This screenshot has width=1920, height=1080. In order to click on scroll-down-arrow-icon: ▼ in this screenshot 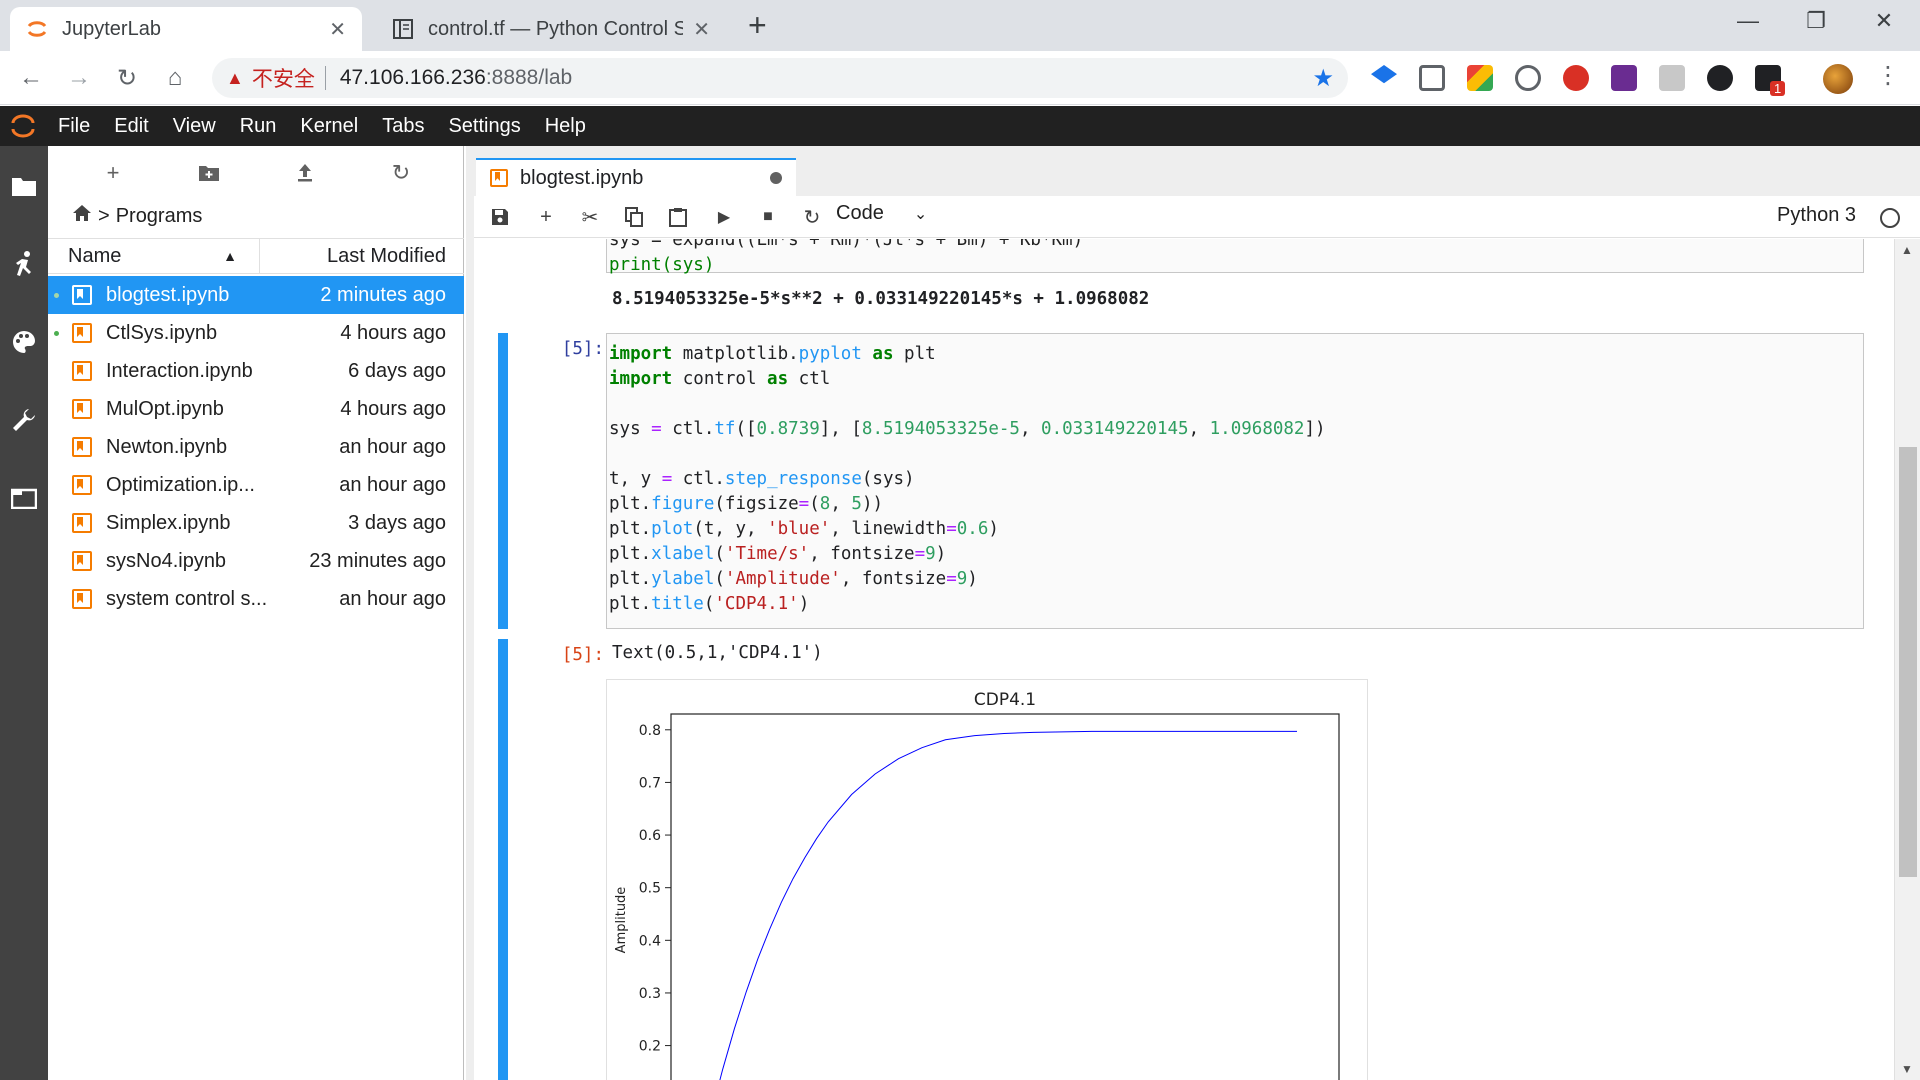, I will do `click(1907, 1069)`.